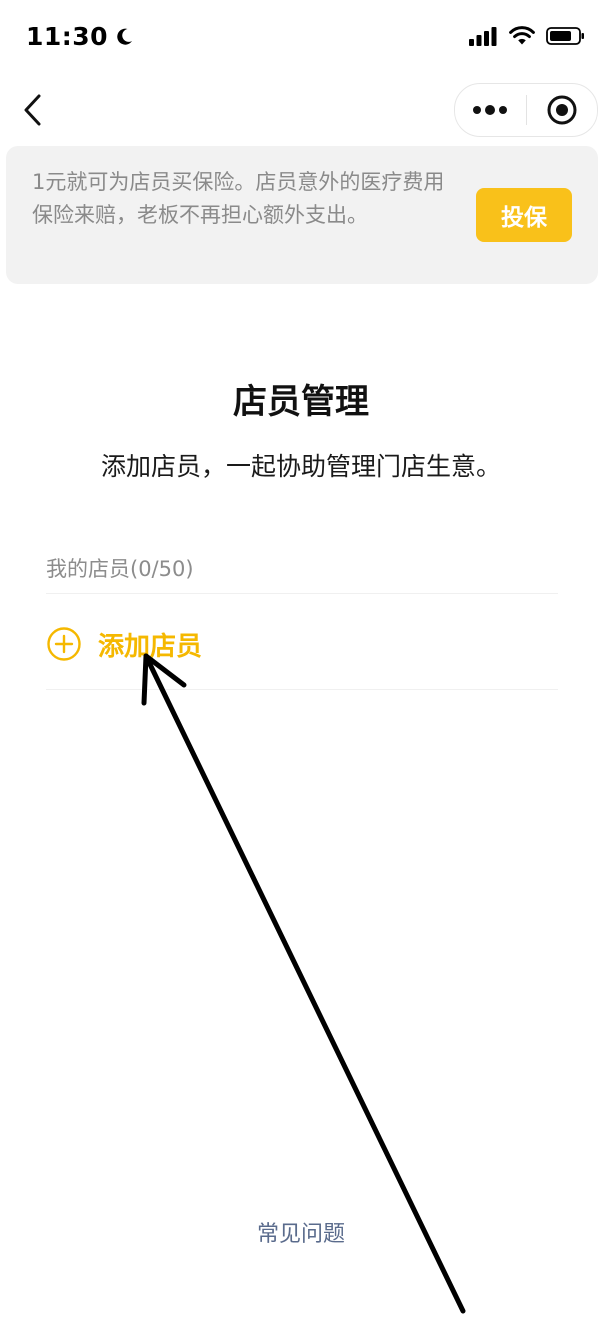  I want to click on more-dots-icon, so click(490, 110).